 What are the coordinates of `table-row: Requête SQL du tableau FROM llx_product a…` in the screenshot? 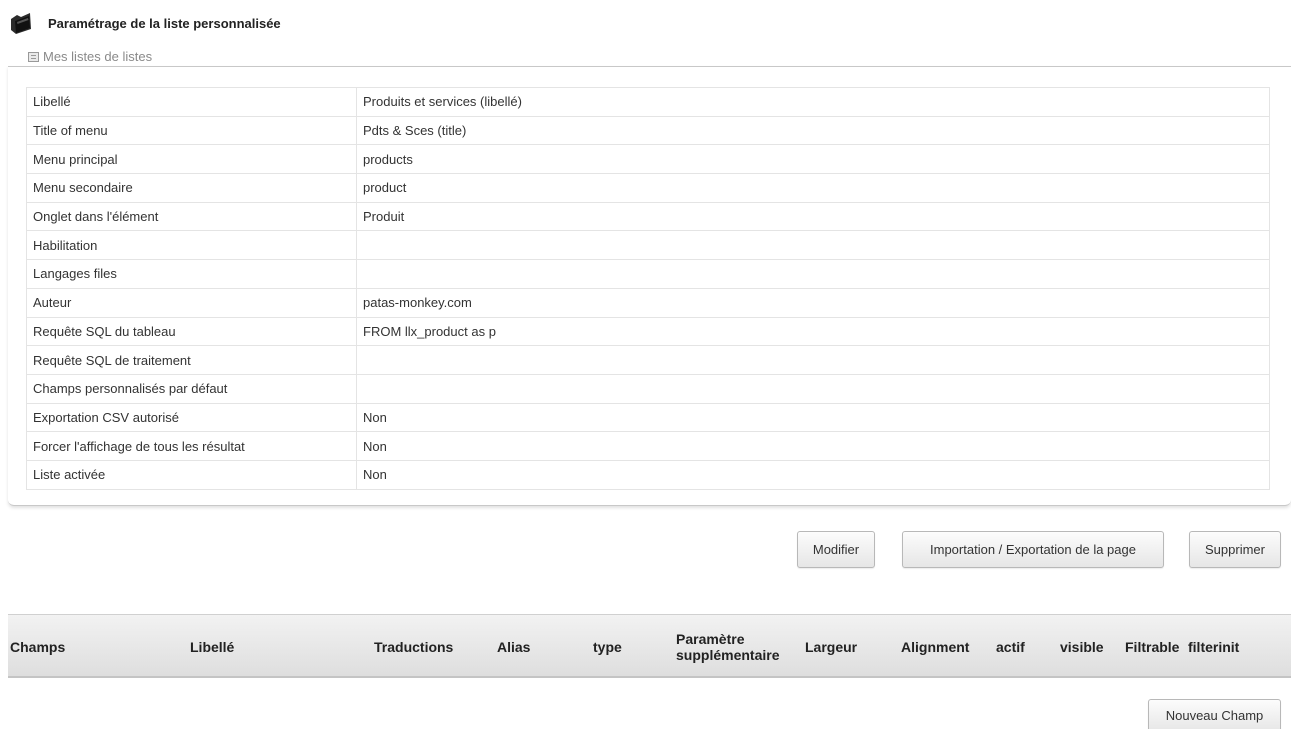 It's located at (648, 331).